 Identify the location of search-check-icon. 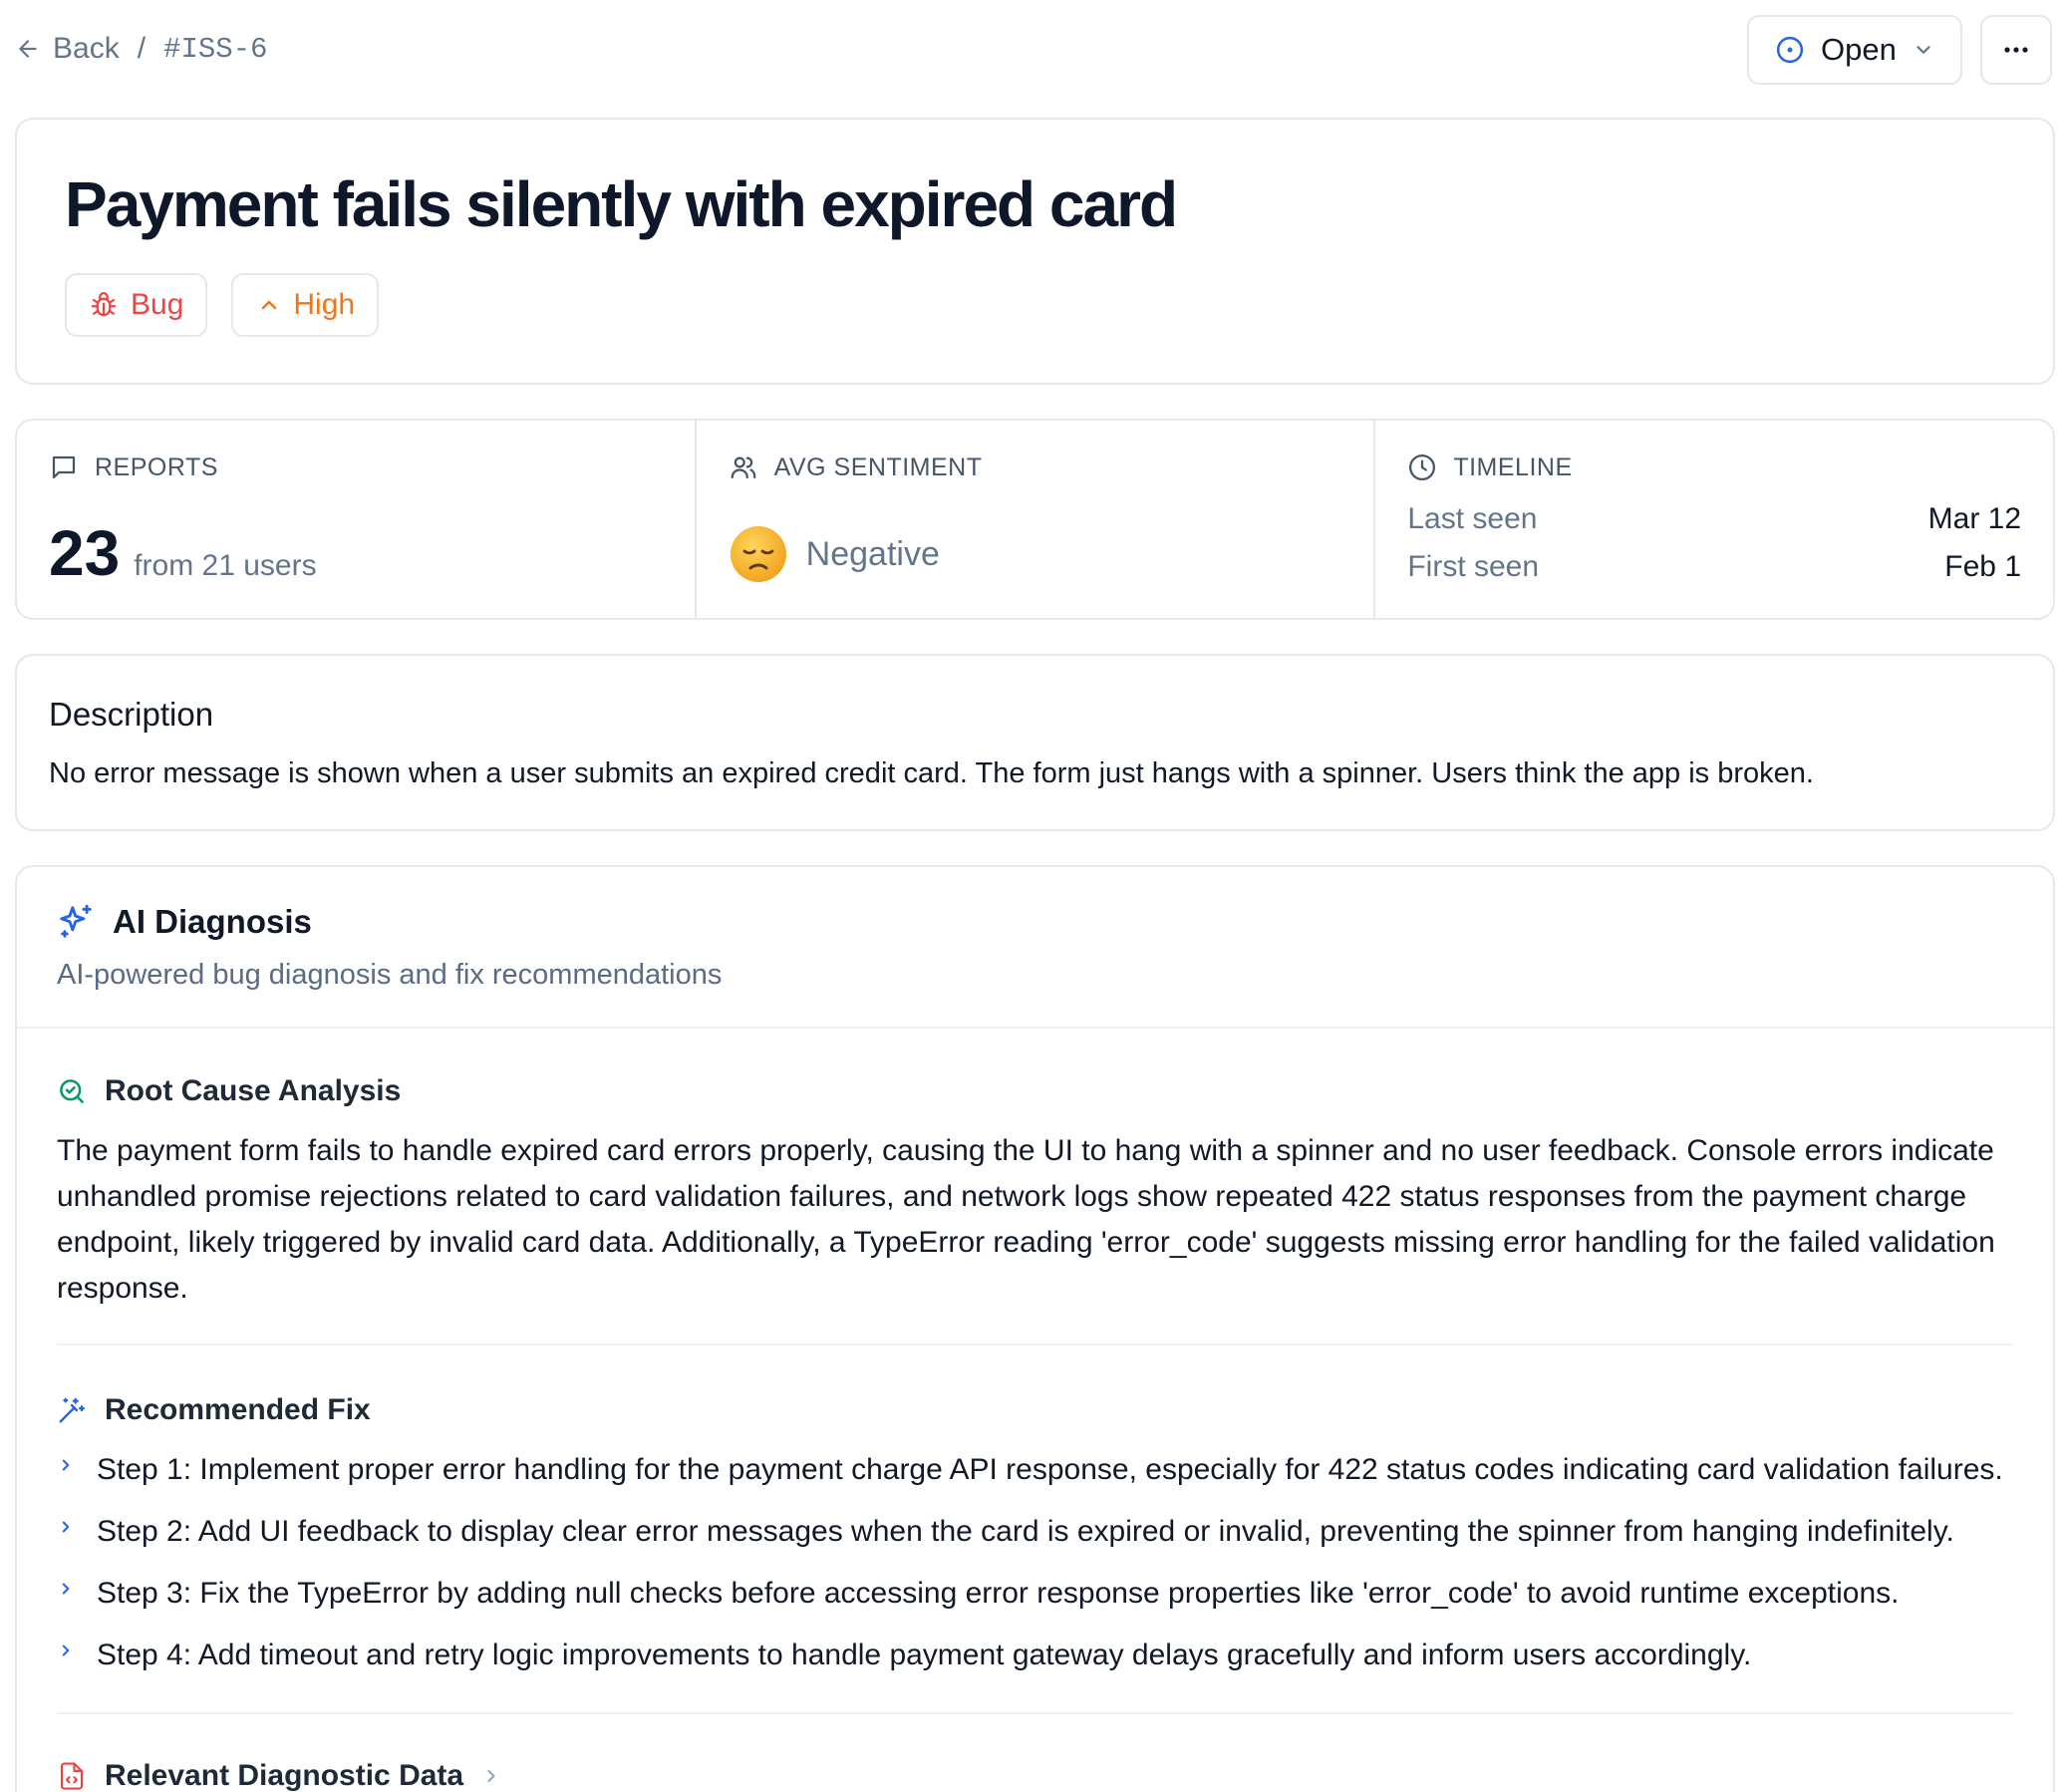
(72, 1091).